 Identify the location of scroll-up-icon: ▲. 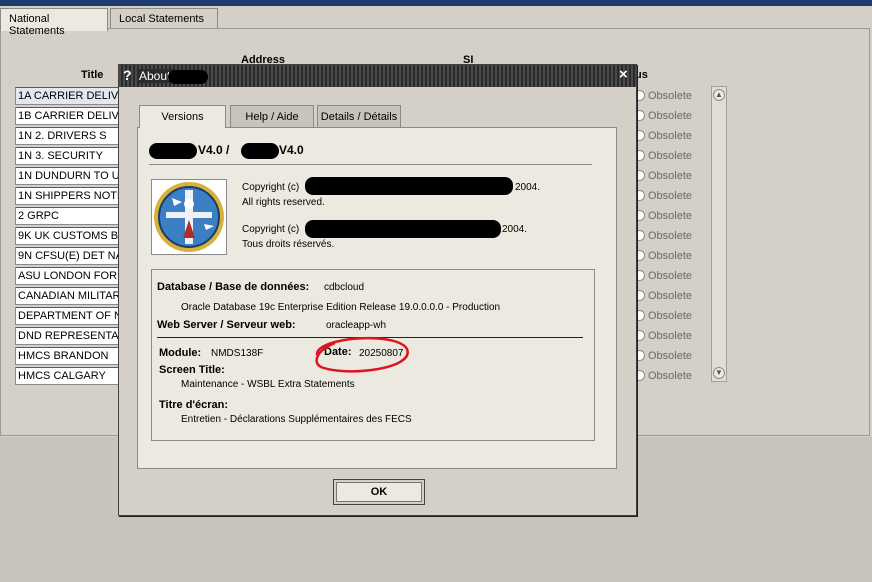
(719, 95).